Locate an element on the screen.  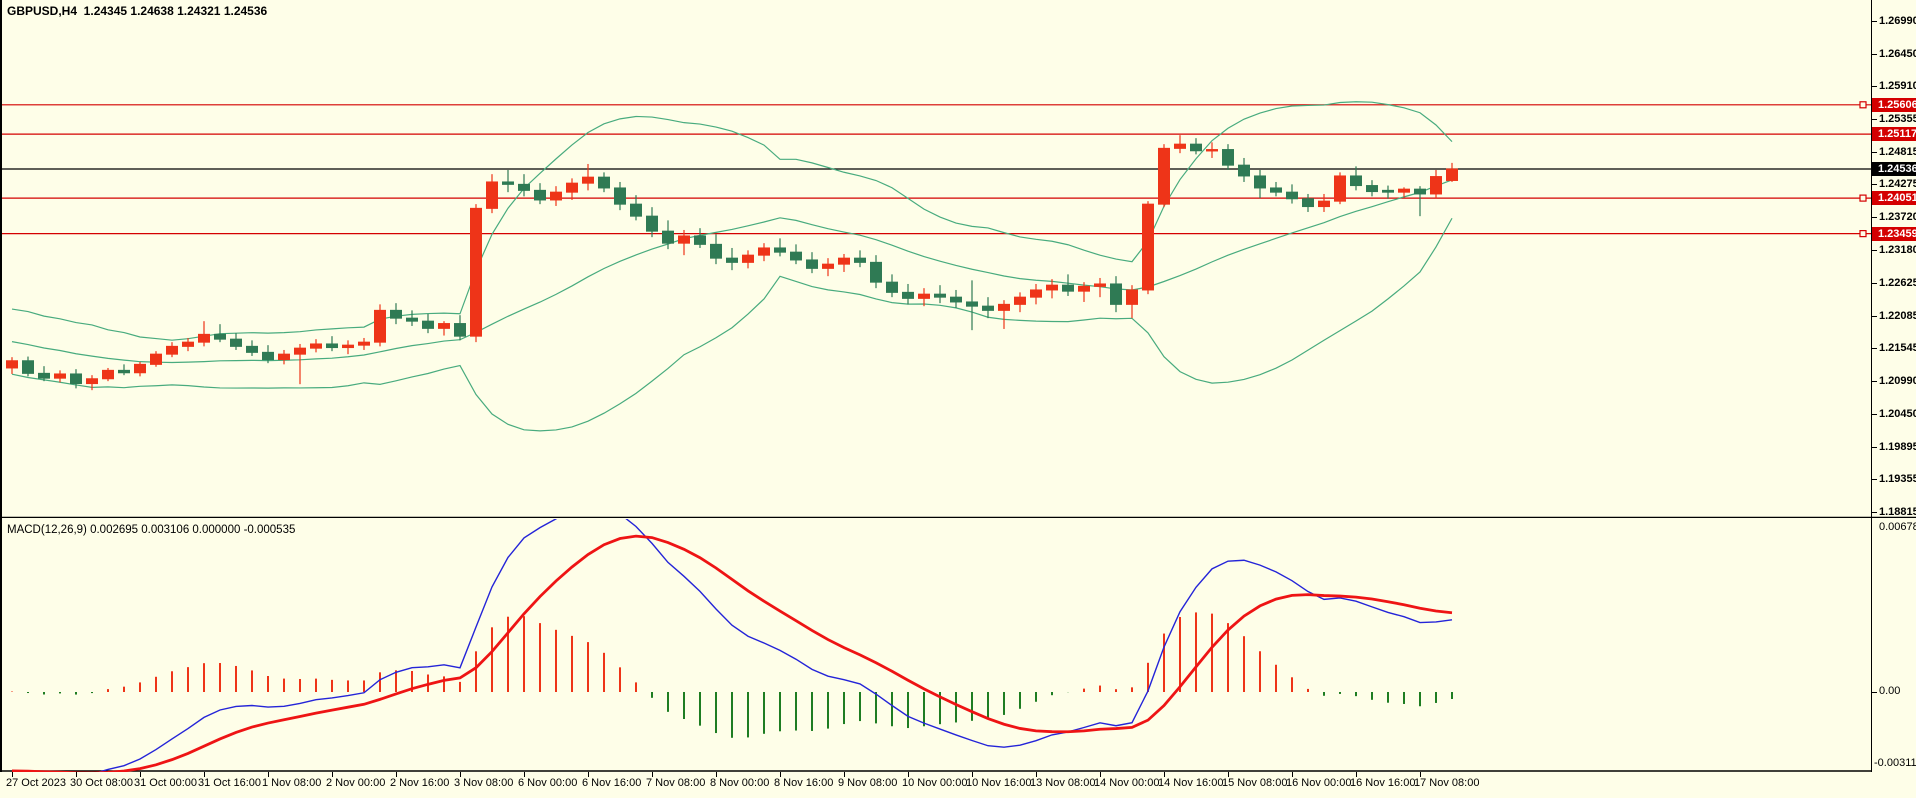
time-axis-label: 6 Nov 00:00 is located at coordinates (547, 783).